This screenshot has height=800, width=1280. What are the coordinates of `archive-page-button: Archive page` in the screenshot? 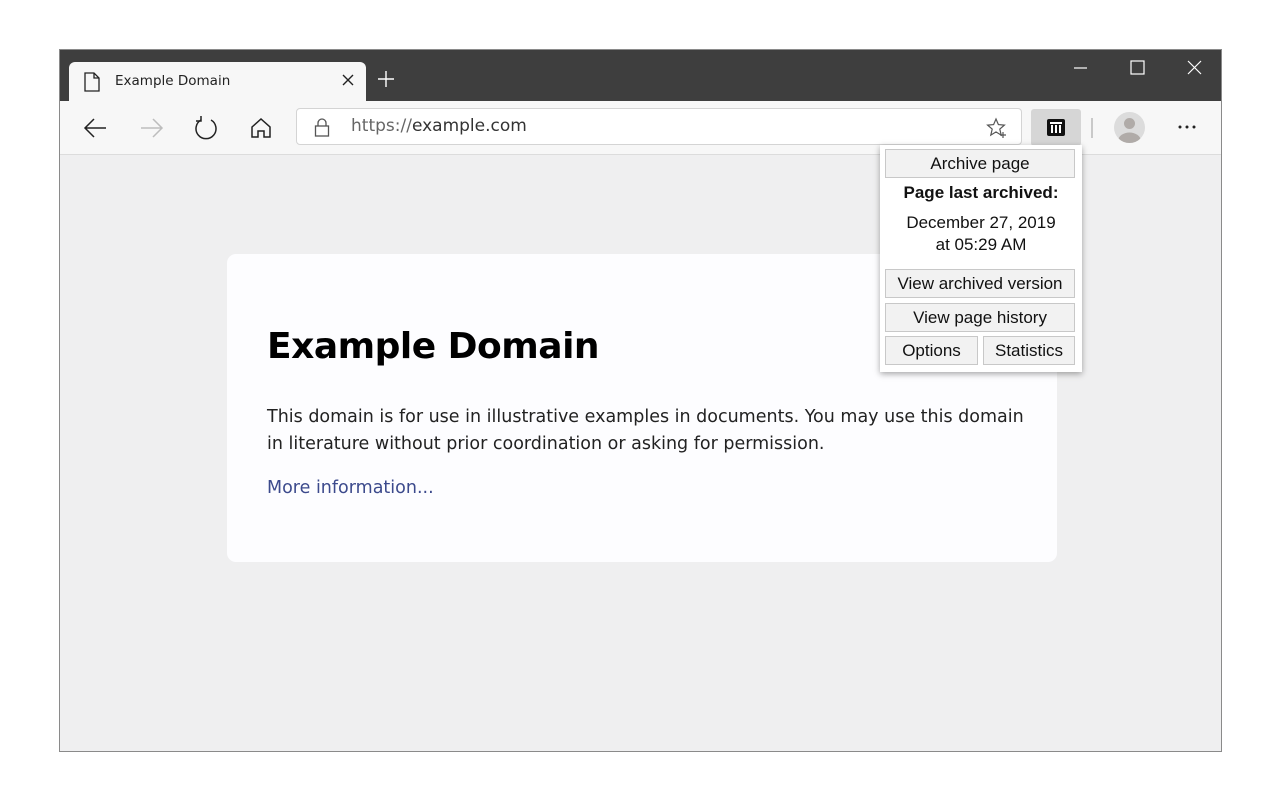 It's located at (980, 163).